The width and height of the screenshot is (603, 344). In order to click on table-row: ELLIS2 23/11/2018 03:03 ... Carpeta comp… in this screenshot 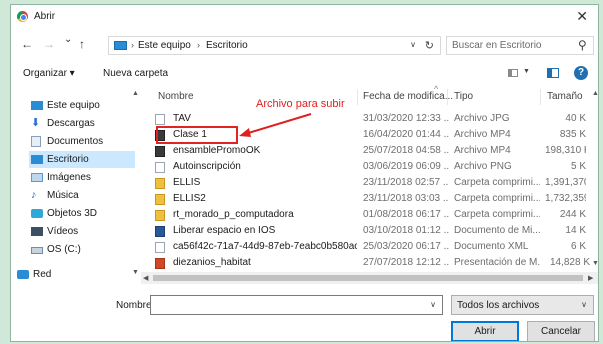, I will do `click(370, 199)`.